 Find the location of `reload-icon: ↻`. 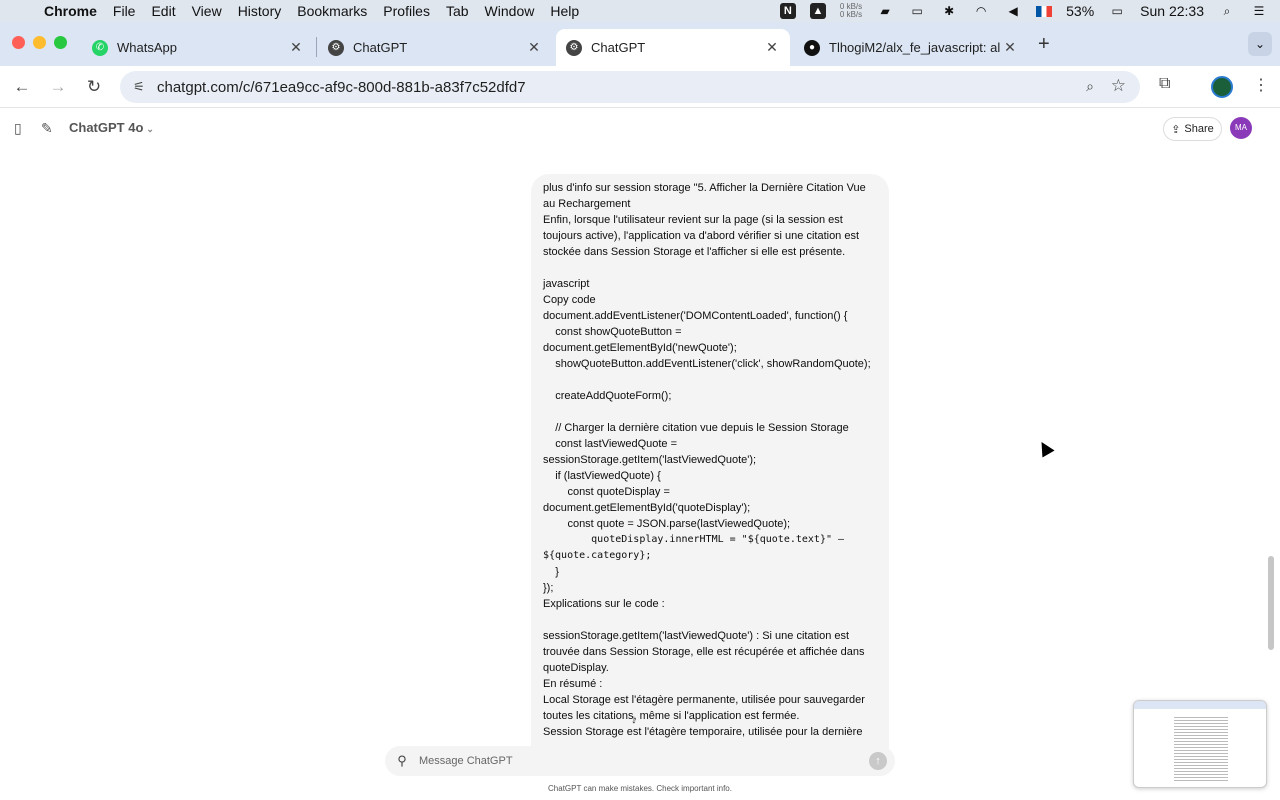

reload-icon: ↻ is located at coordinates (94, 87).